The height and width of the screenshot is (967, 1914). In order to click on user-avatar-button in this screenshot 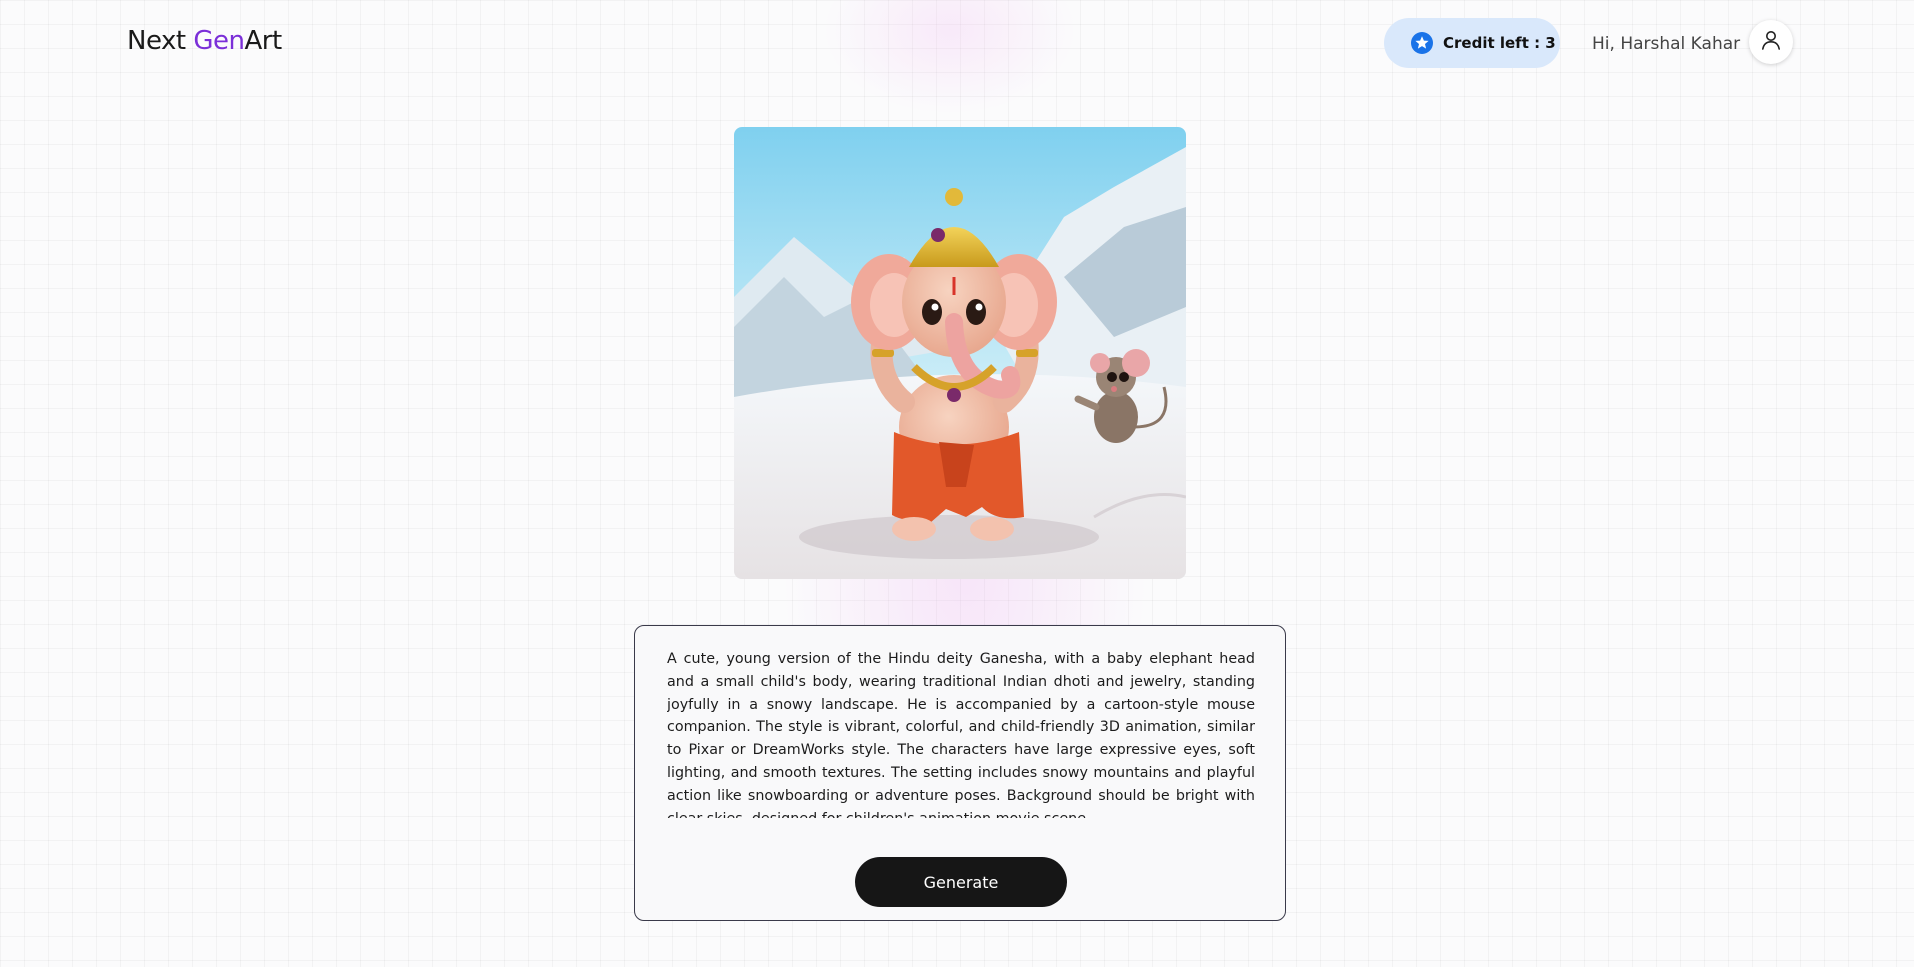, I will do `click(1771, 42)`.